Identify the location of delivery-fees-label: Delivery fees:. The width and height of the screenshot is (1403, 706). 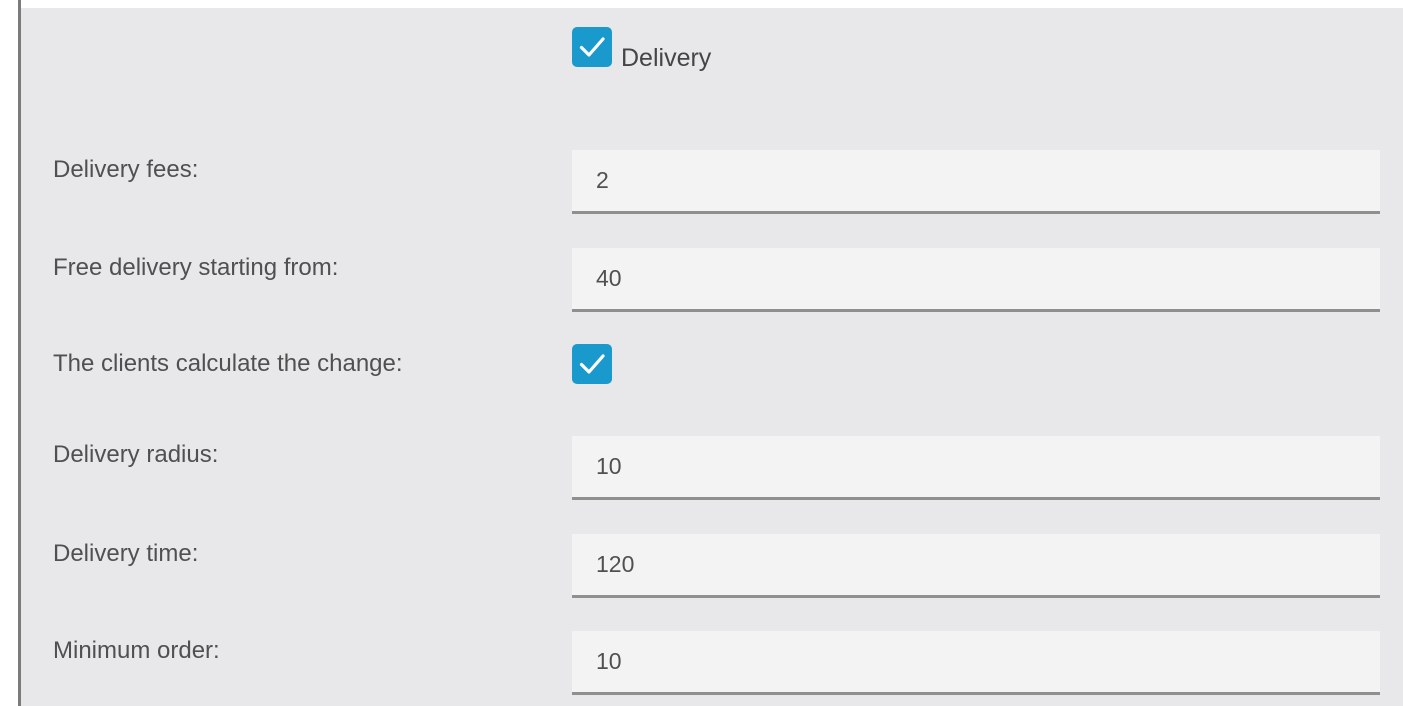
(126, 169).